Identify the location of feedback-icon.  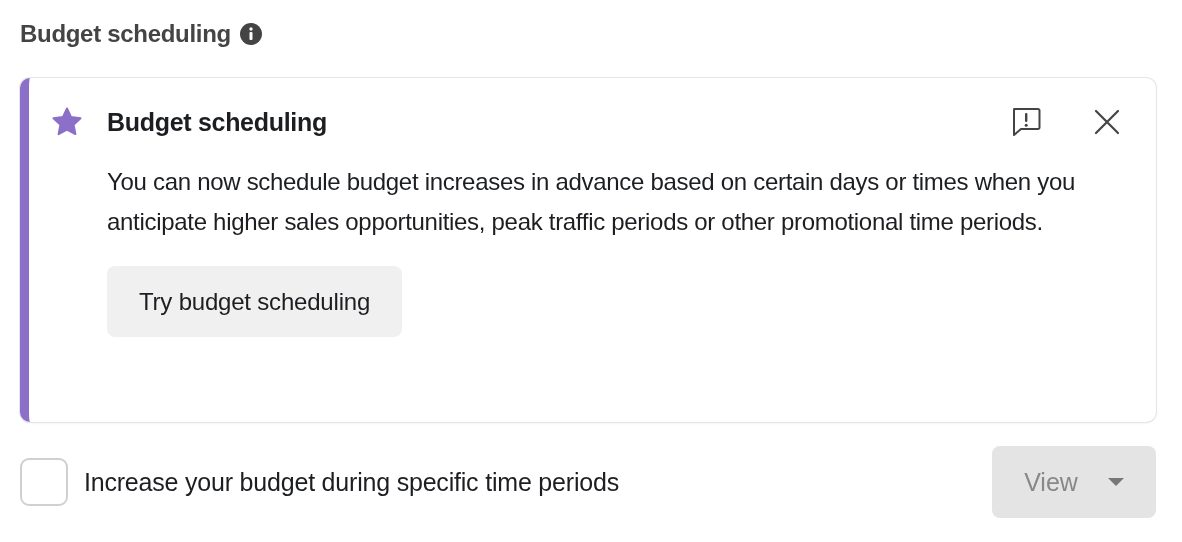
(1026, 122).